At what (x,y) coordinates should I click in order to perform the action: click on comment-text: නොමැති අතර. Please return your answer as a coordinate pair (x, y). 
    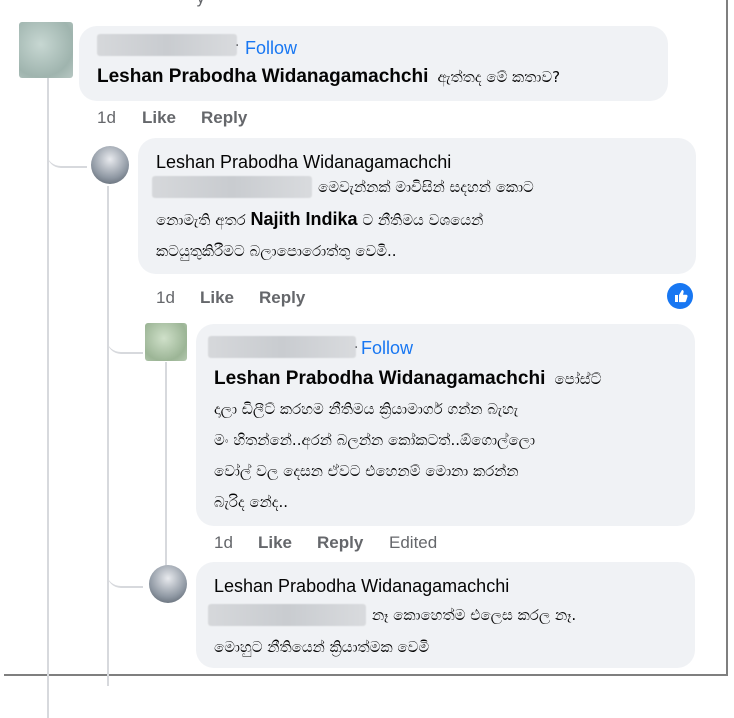
    Looking at the image, I should click on (201, 220).